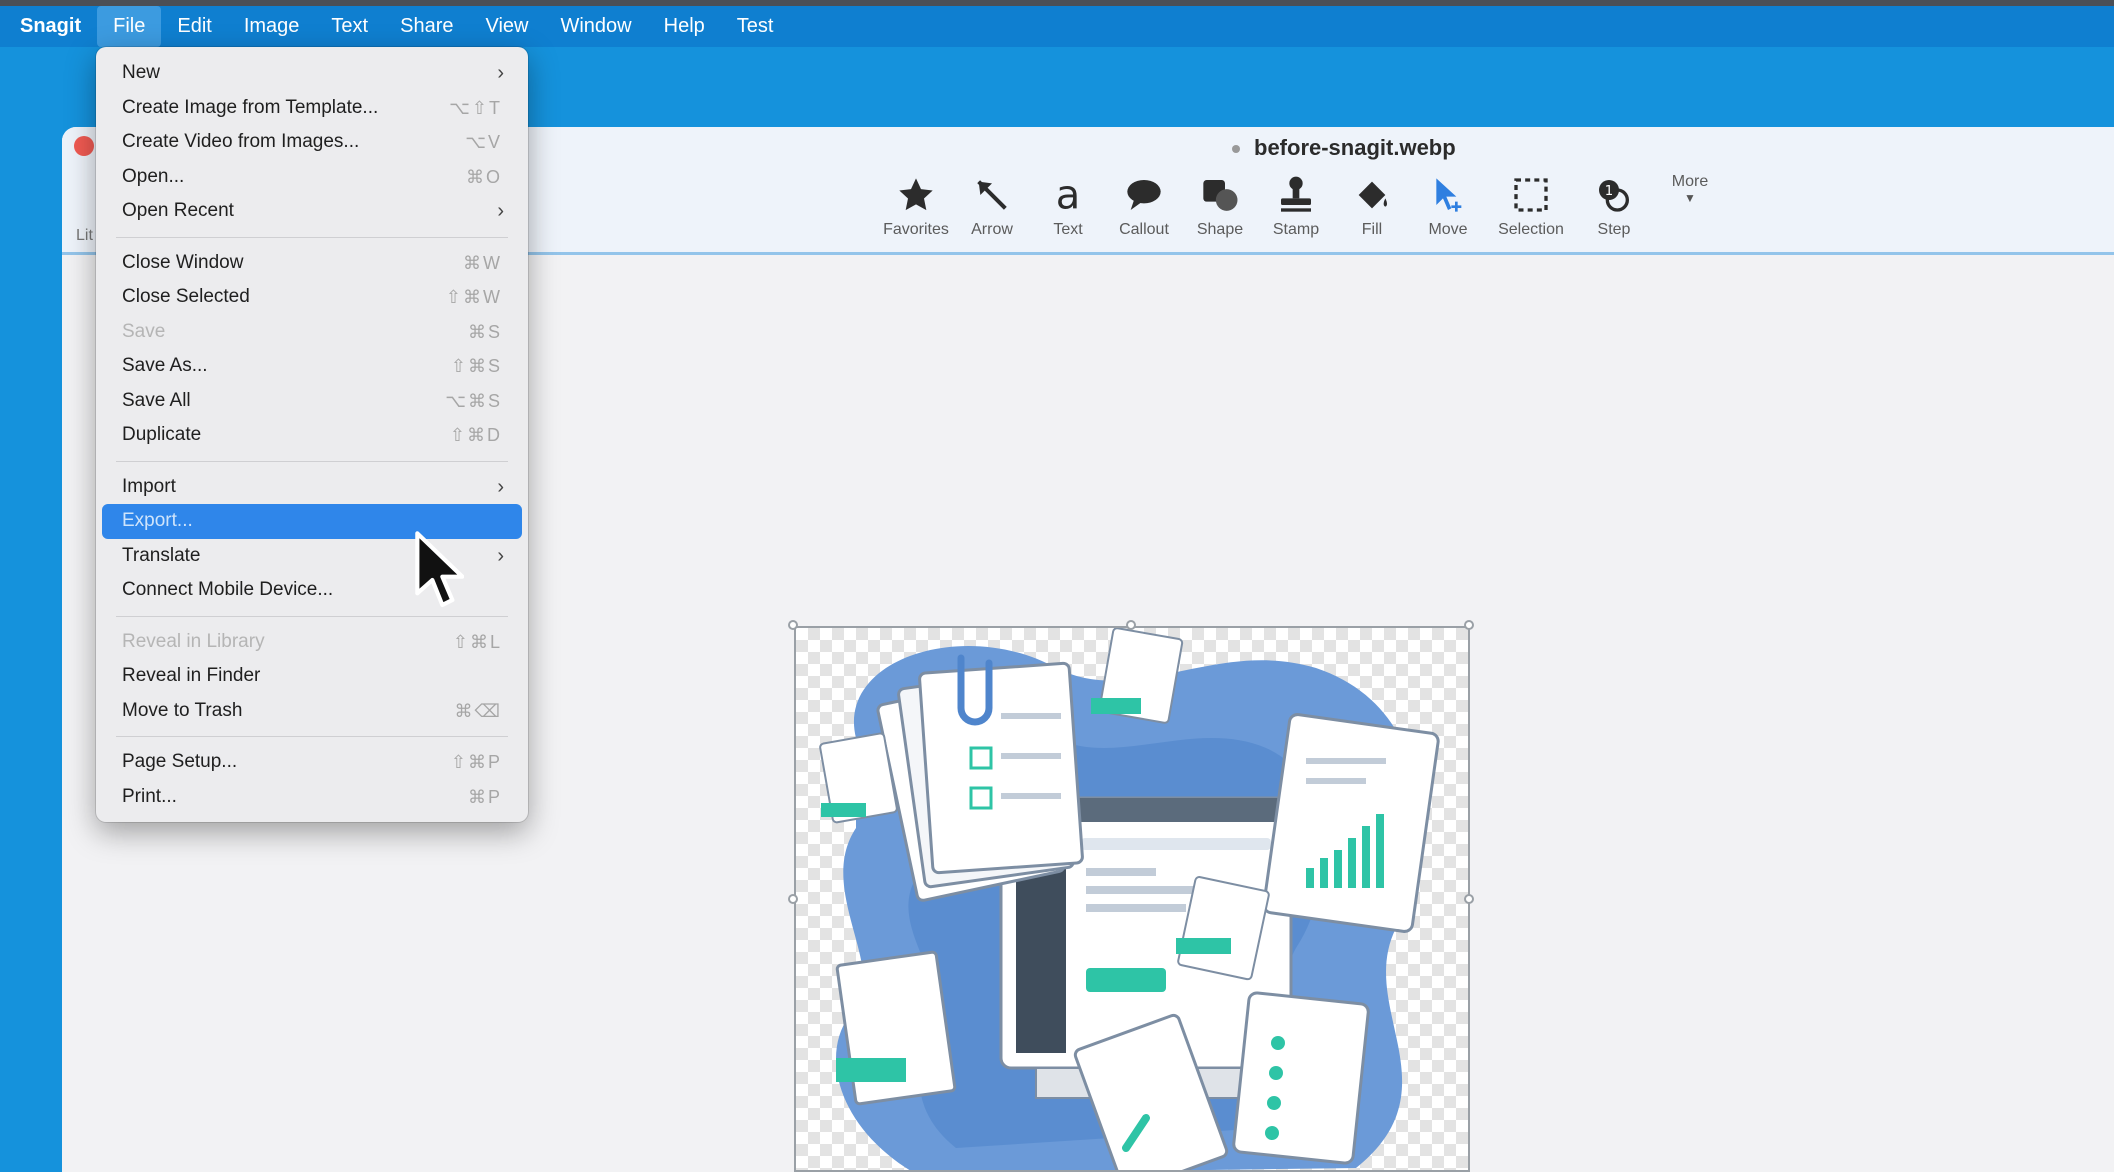  I want to click on tool-callout: Callout, so click(1144, 211).